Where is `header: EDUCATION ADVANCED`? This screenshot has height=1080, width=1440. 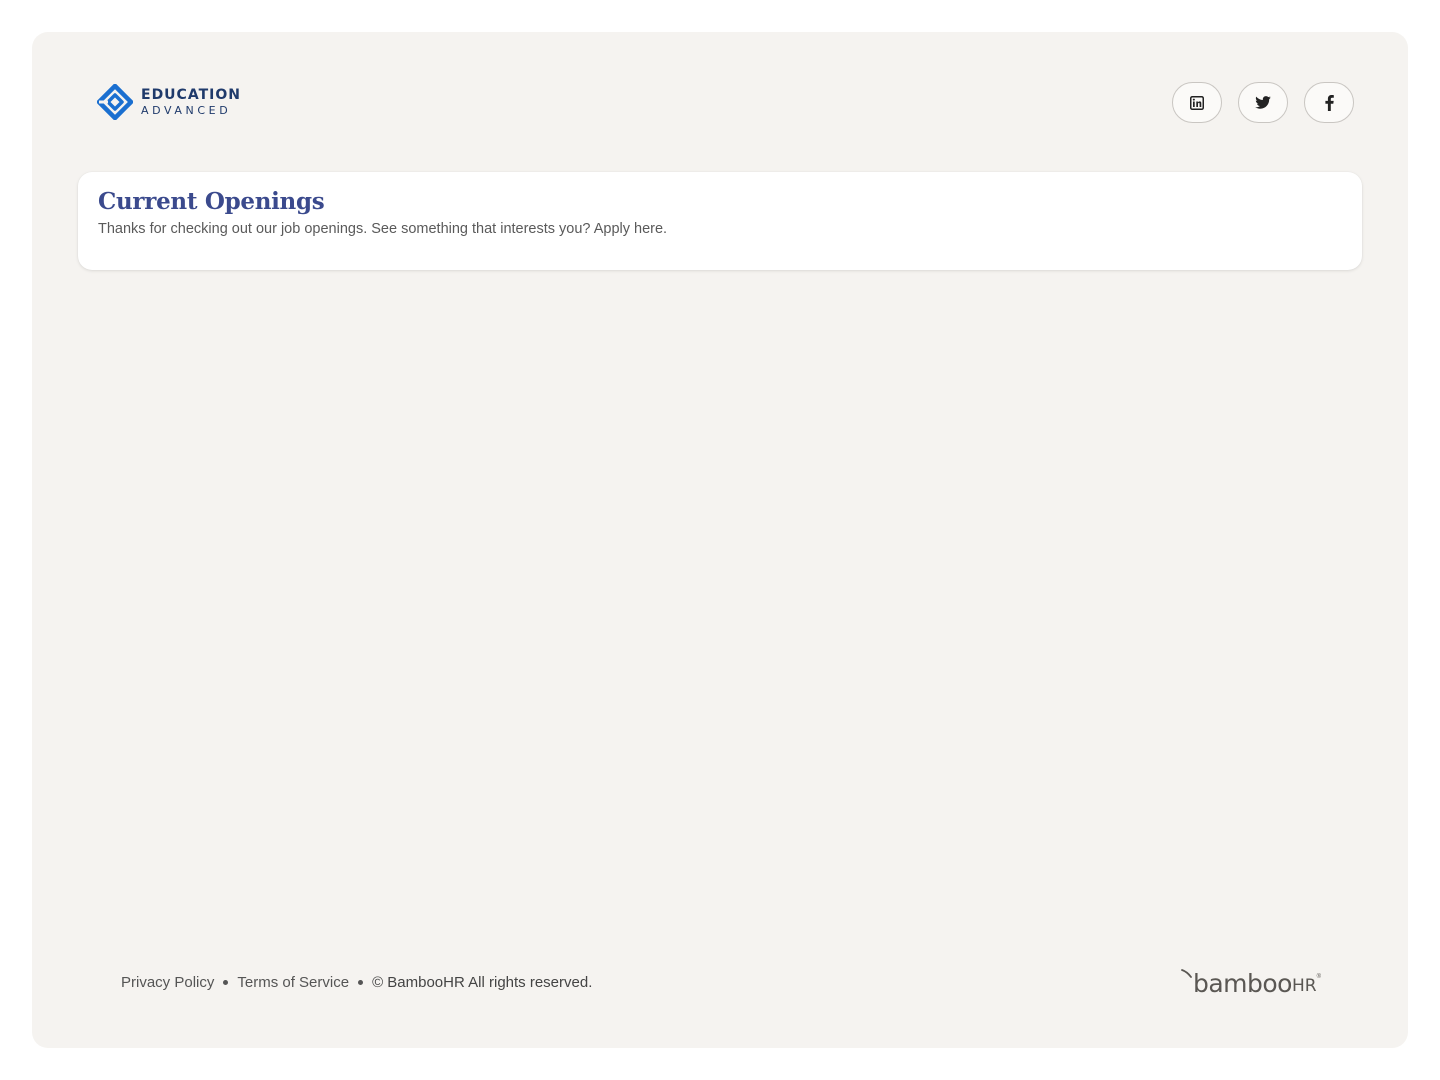
header: EDUCATION ADVANCED is located at coordinates (725, 102).